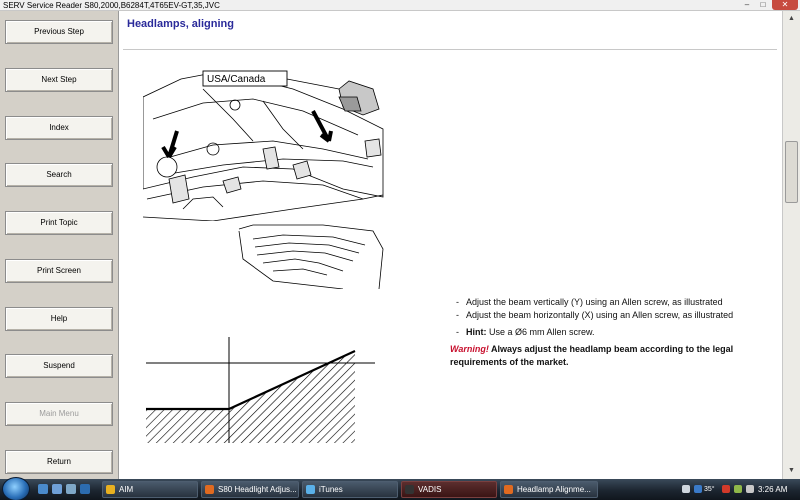  I want to click on scroll-thumb, so click(791, 172).